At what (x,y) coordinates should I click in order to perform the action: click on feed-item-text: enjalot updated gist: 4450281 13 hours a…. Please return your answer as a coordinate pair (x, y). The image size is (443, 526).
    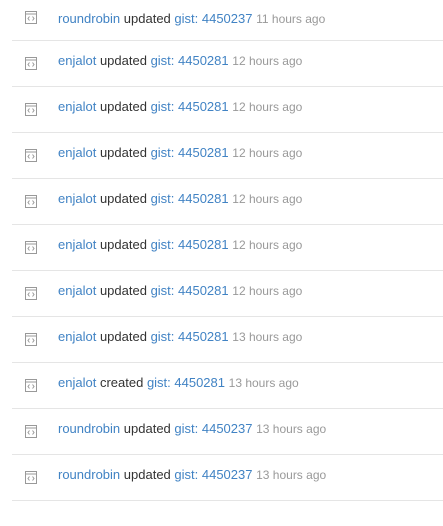
    Looking at the image, I should click on (180, 337).